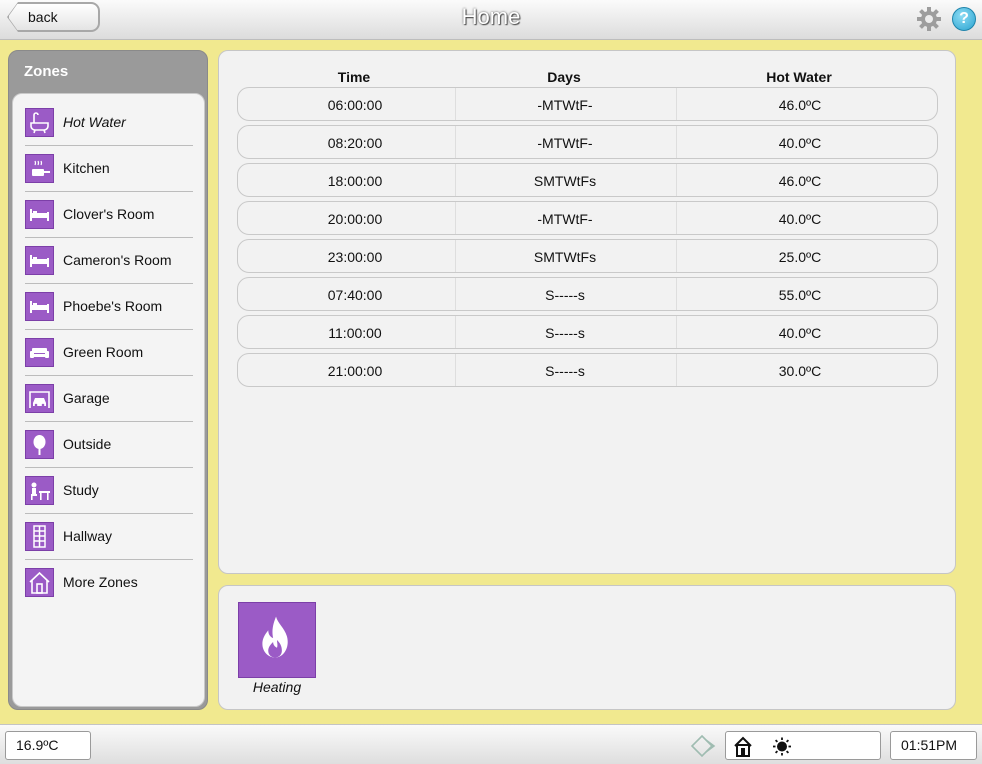 This screenshot has width=982, height=764. What do you see at coordinates (86, 168) in the screenshot?
I see `zone-label: Kitchen` at bounding box center [86, 168].